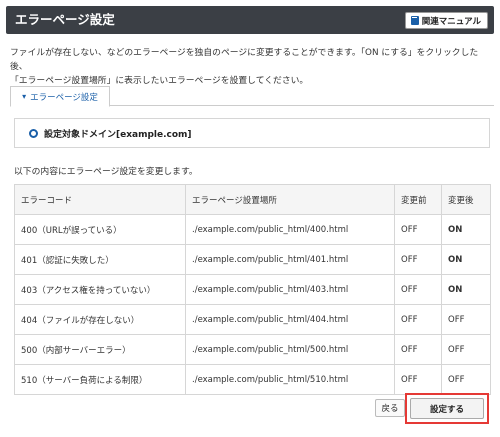 This screenshot has width=500, height=437. Describe the element at coordinates (290, 199) in the screenshot. I see `column-header-location: エラーページ設置場所` at that location.